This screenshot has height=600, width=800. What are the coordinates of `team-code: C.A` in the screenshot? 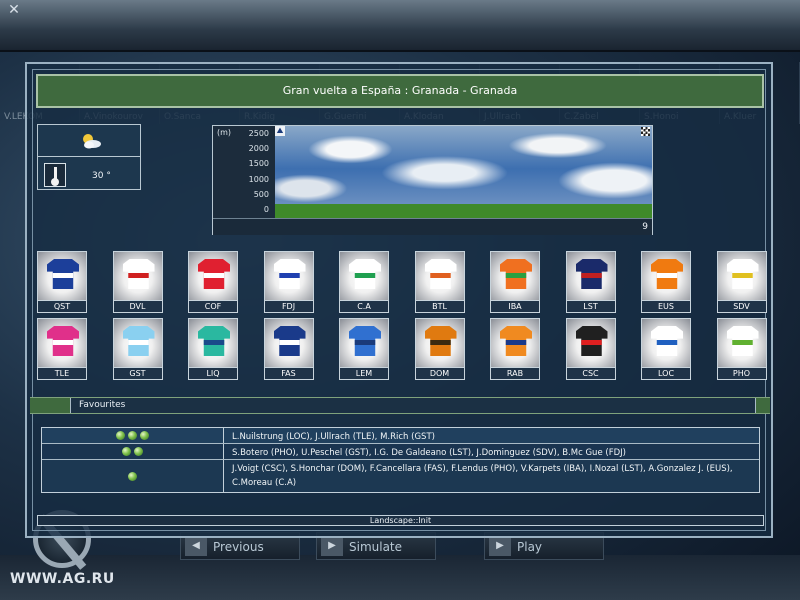 It's located at (364, 307).